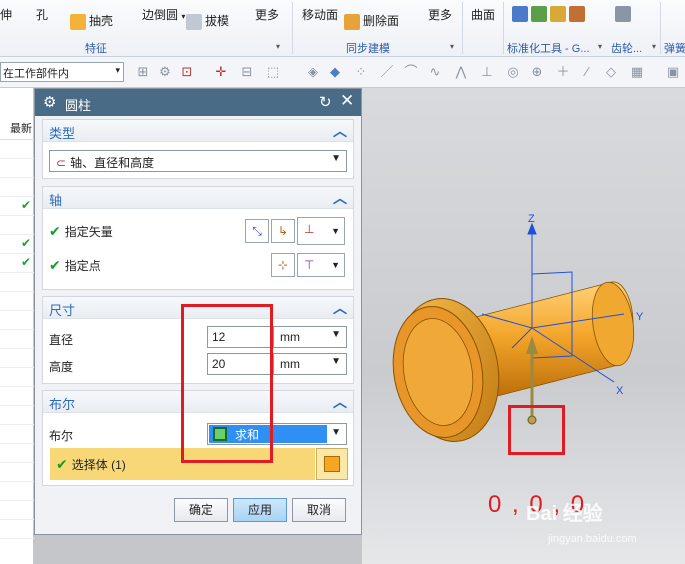 The width and height of the screenshot is (685, 564). Describe the element at coordinates (117, 70) in the screenshot. I see `chevron-down-icon: ▾` at that location.